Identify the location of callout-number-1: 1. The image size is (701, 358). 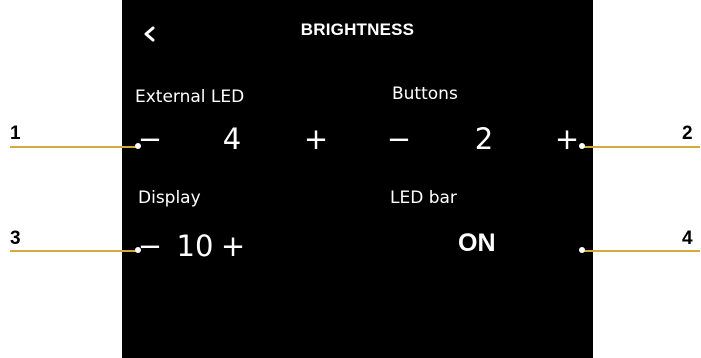
(15, 133).